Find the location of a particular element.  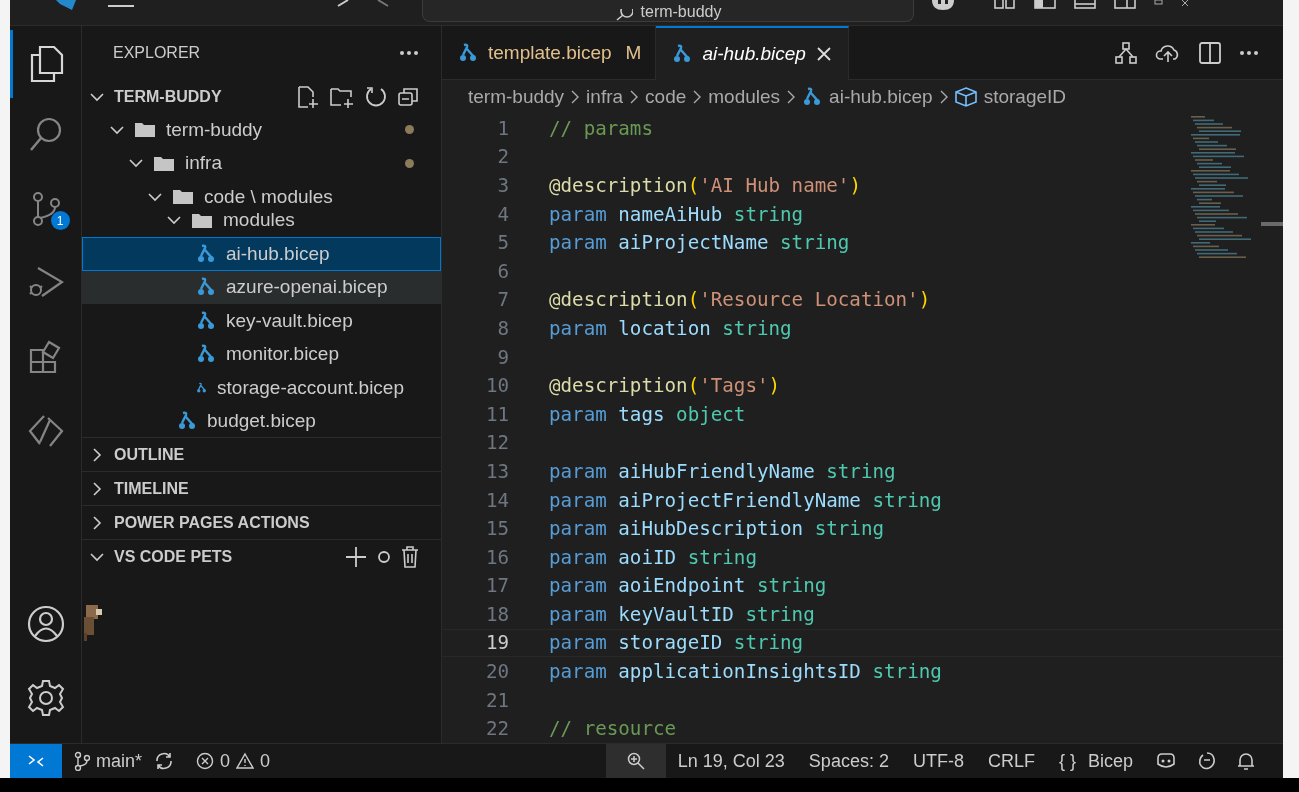

code-line: param nameAiHub string is located at coordinates (676, 214).